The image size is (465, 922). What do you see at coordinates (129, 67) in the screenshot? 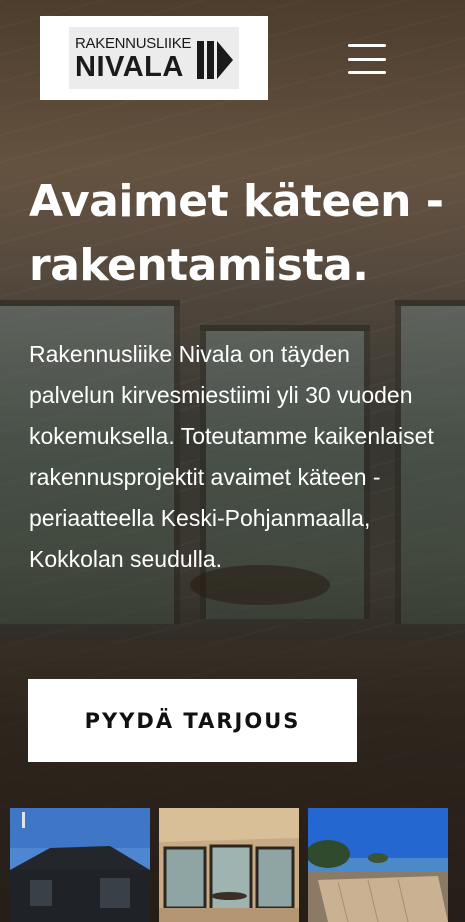
I see `logo-main-text: NIVALA` at bounding box center [129, 67].